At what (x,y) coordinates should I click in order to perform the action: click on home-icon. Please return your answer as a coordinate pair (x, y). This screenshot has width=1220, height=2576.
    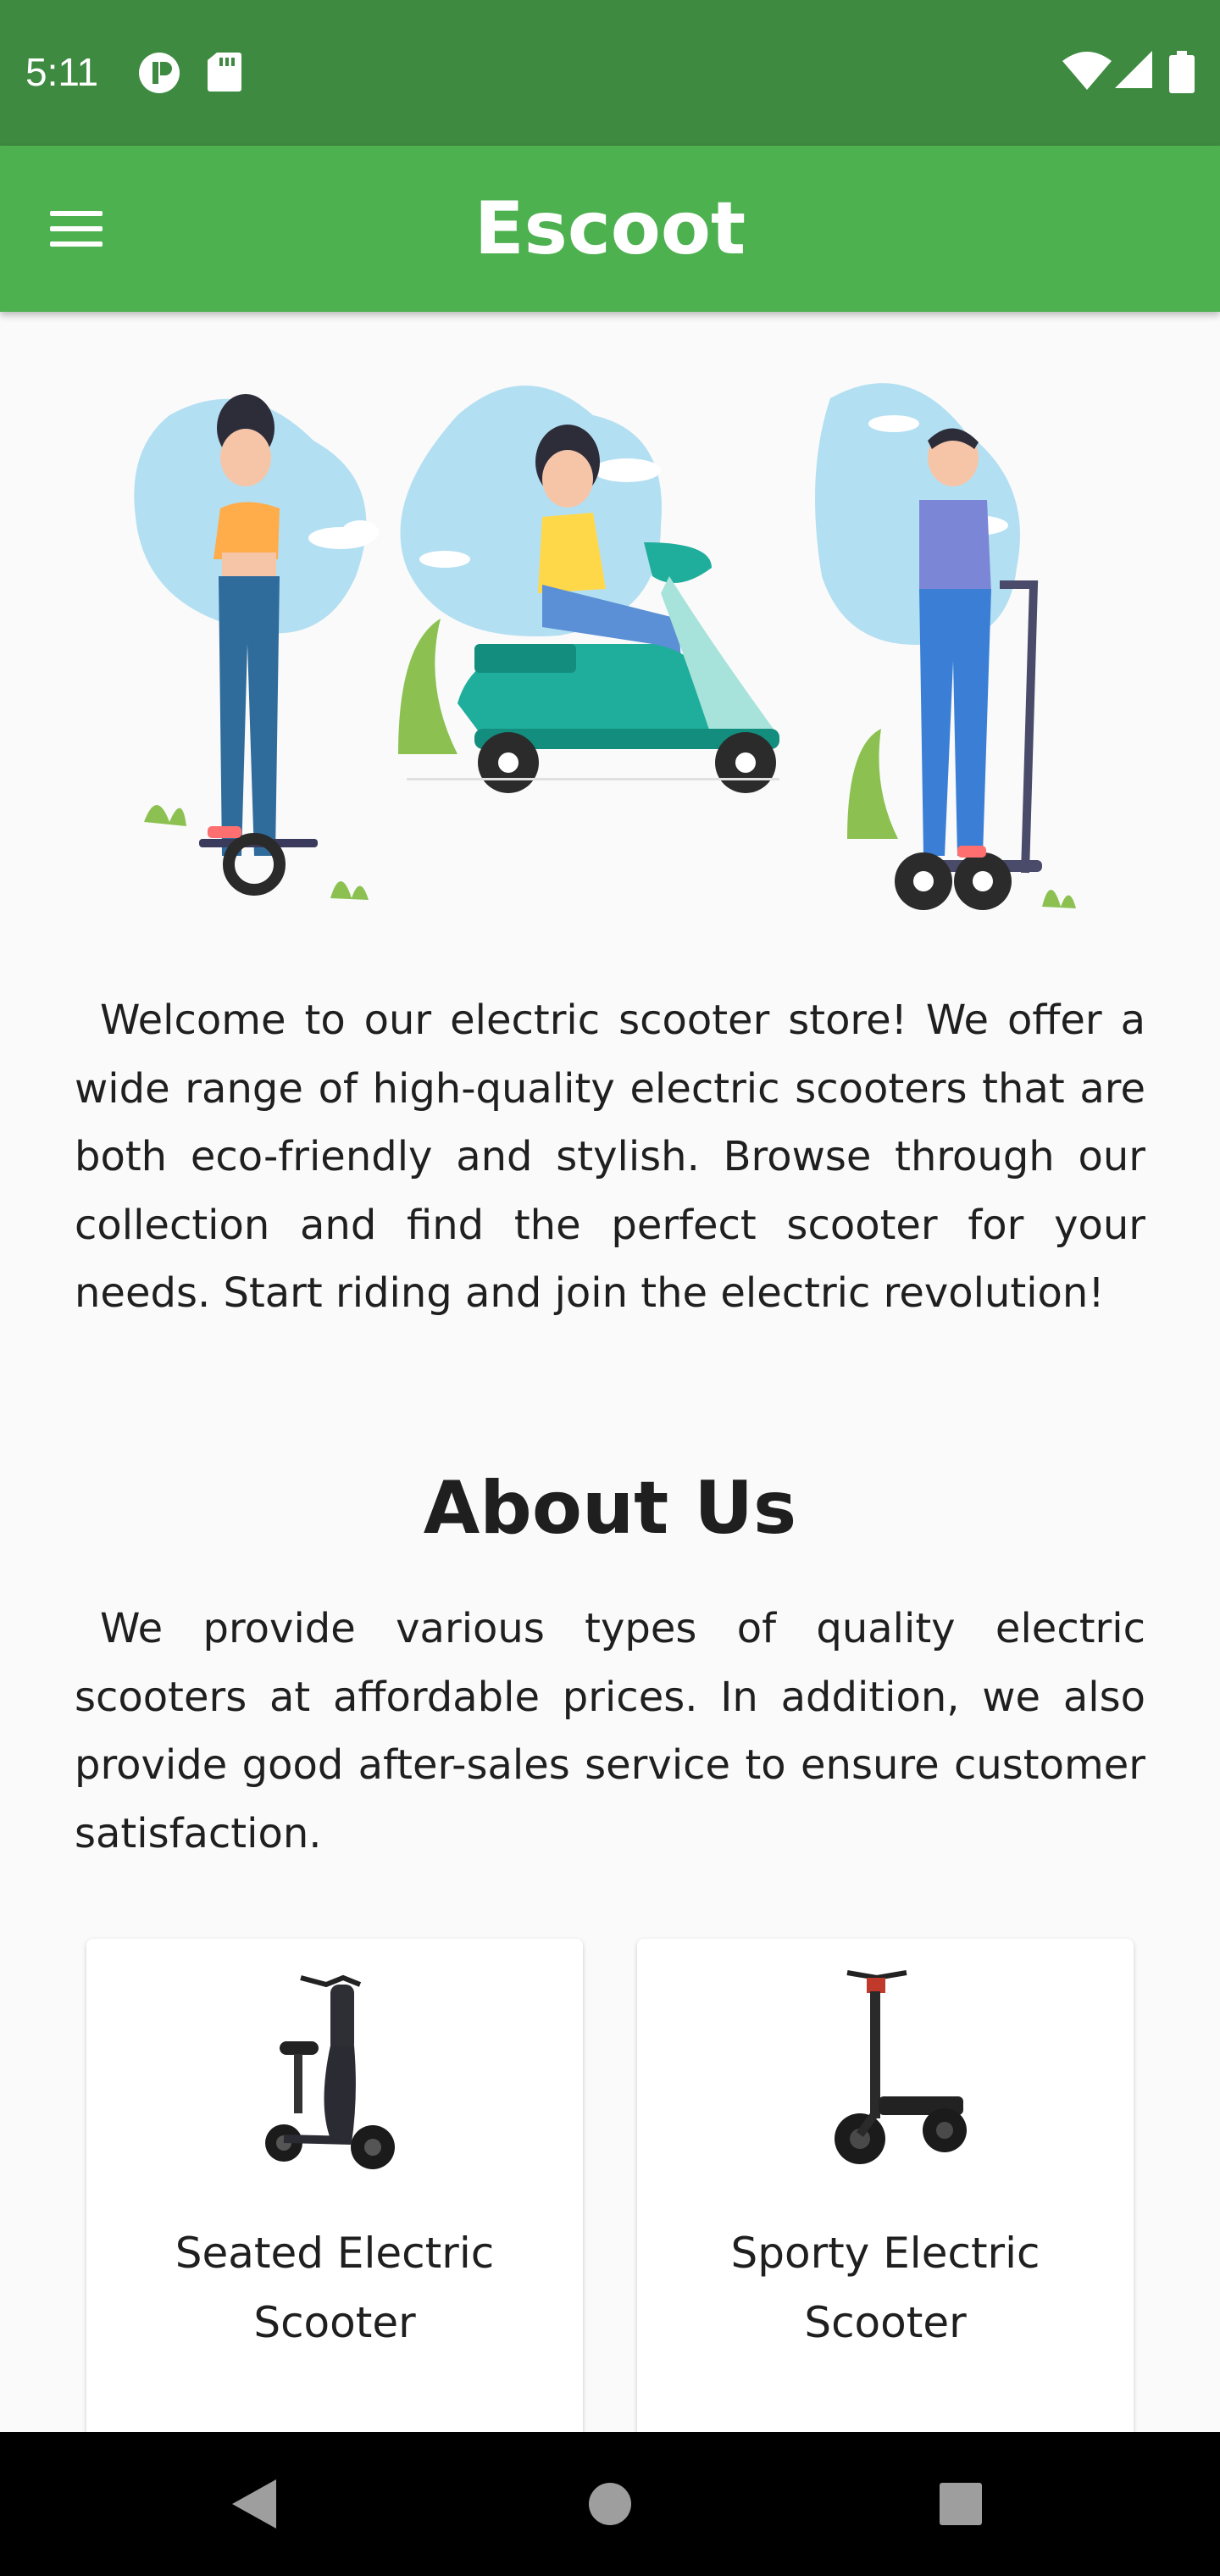
    Looking at the image, I should click on (610, 2504).